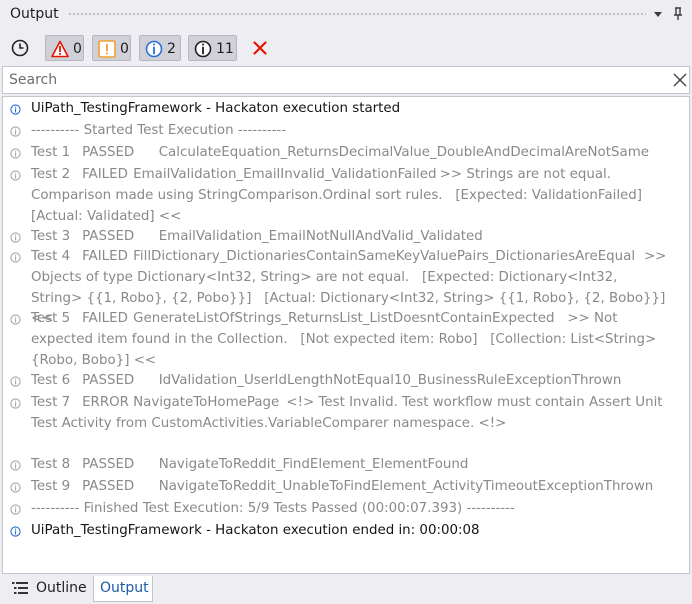 Image resolution: width=692 pixels, height=604 pixels. Describe the element at coordinates (225, 49) in the screenshot. I see `trace-count: 11` at that location.